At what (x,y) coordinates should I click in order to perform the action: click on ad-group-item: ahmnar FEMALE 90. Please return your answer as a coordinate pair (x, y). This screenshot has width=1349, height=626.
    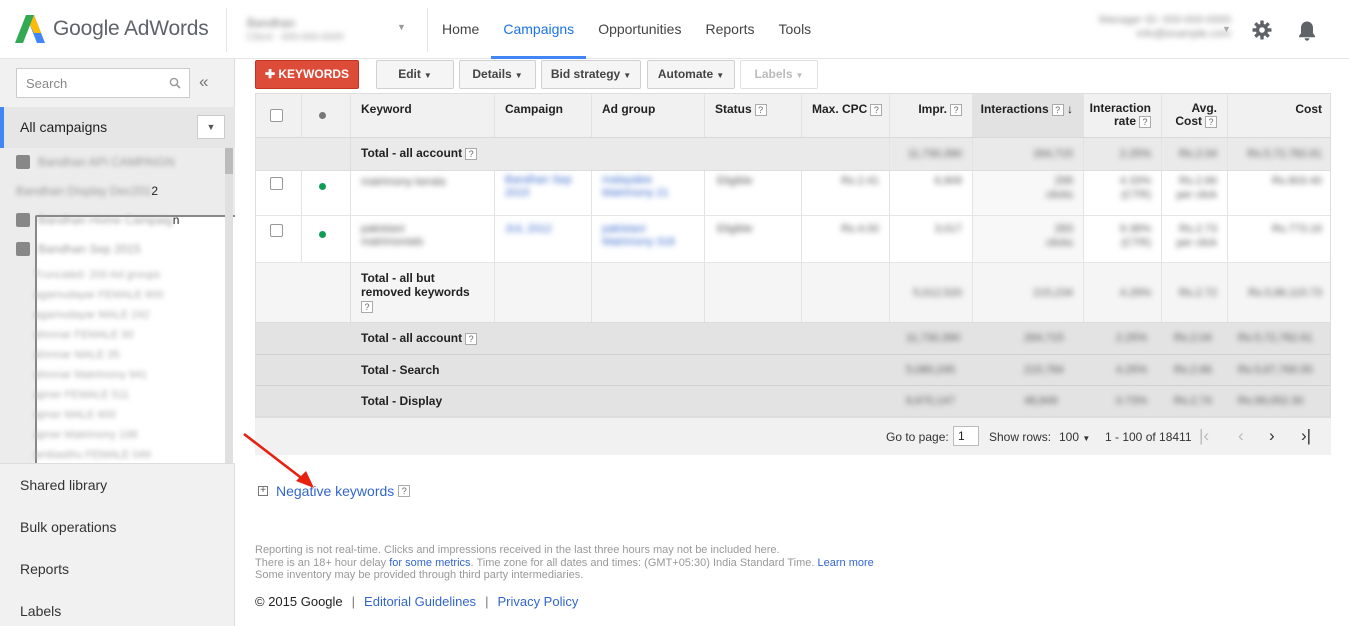
    Looking at the image, I should click on (84, 335).